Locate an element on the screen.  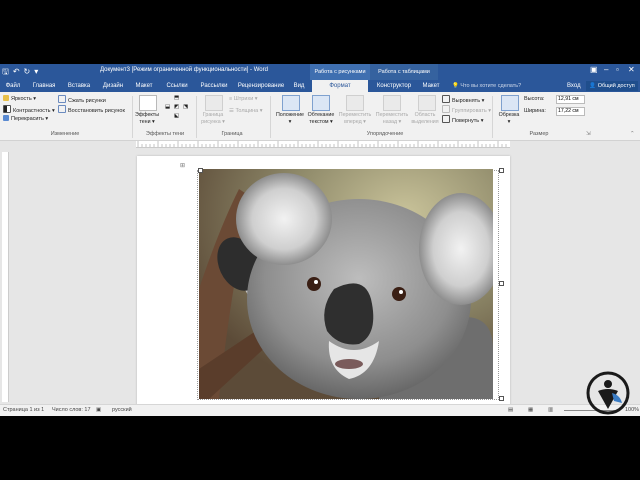
tab-design: Дизайн is located at coordinates (113, 86).